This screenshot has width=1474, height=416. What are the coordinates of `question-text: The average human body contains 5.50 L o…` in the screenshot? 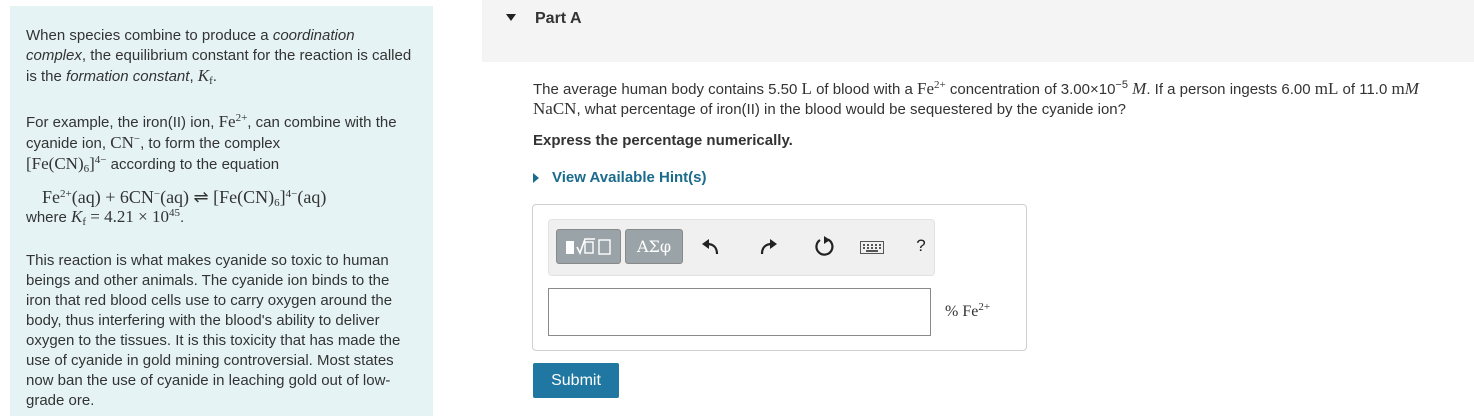 It's located at (976, 98).